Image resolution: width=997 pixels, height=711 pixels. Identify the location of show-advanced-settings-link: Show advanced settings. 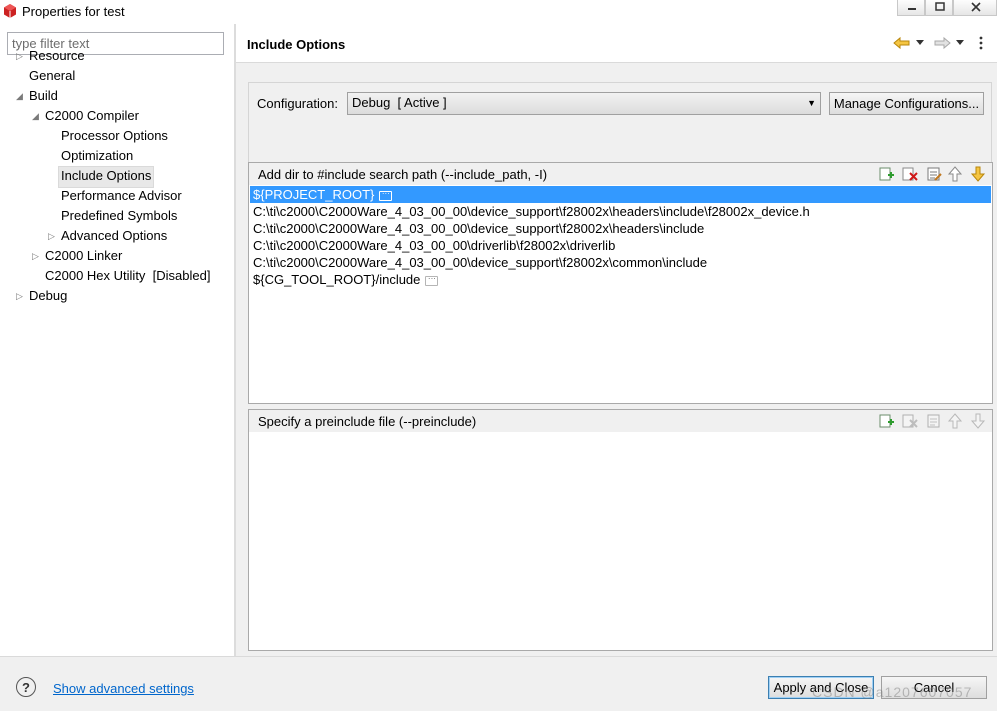
(123, 688).